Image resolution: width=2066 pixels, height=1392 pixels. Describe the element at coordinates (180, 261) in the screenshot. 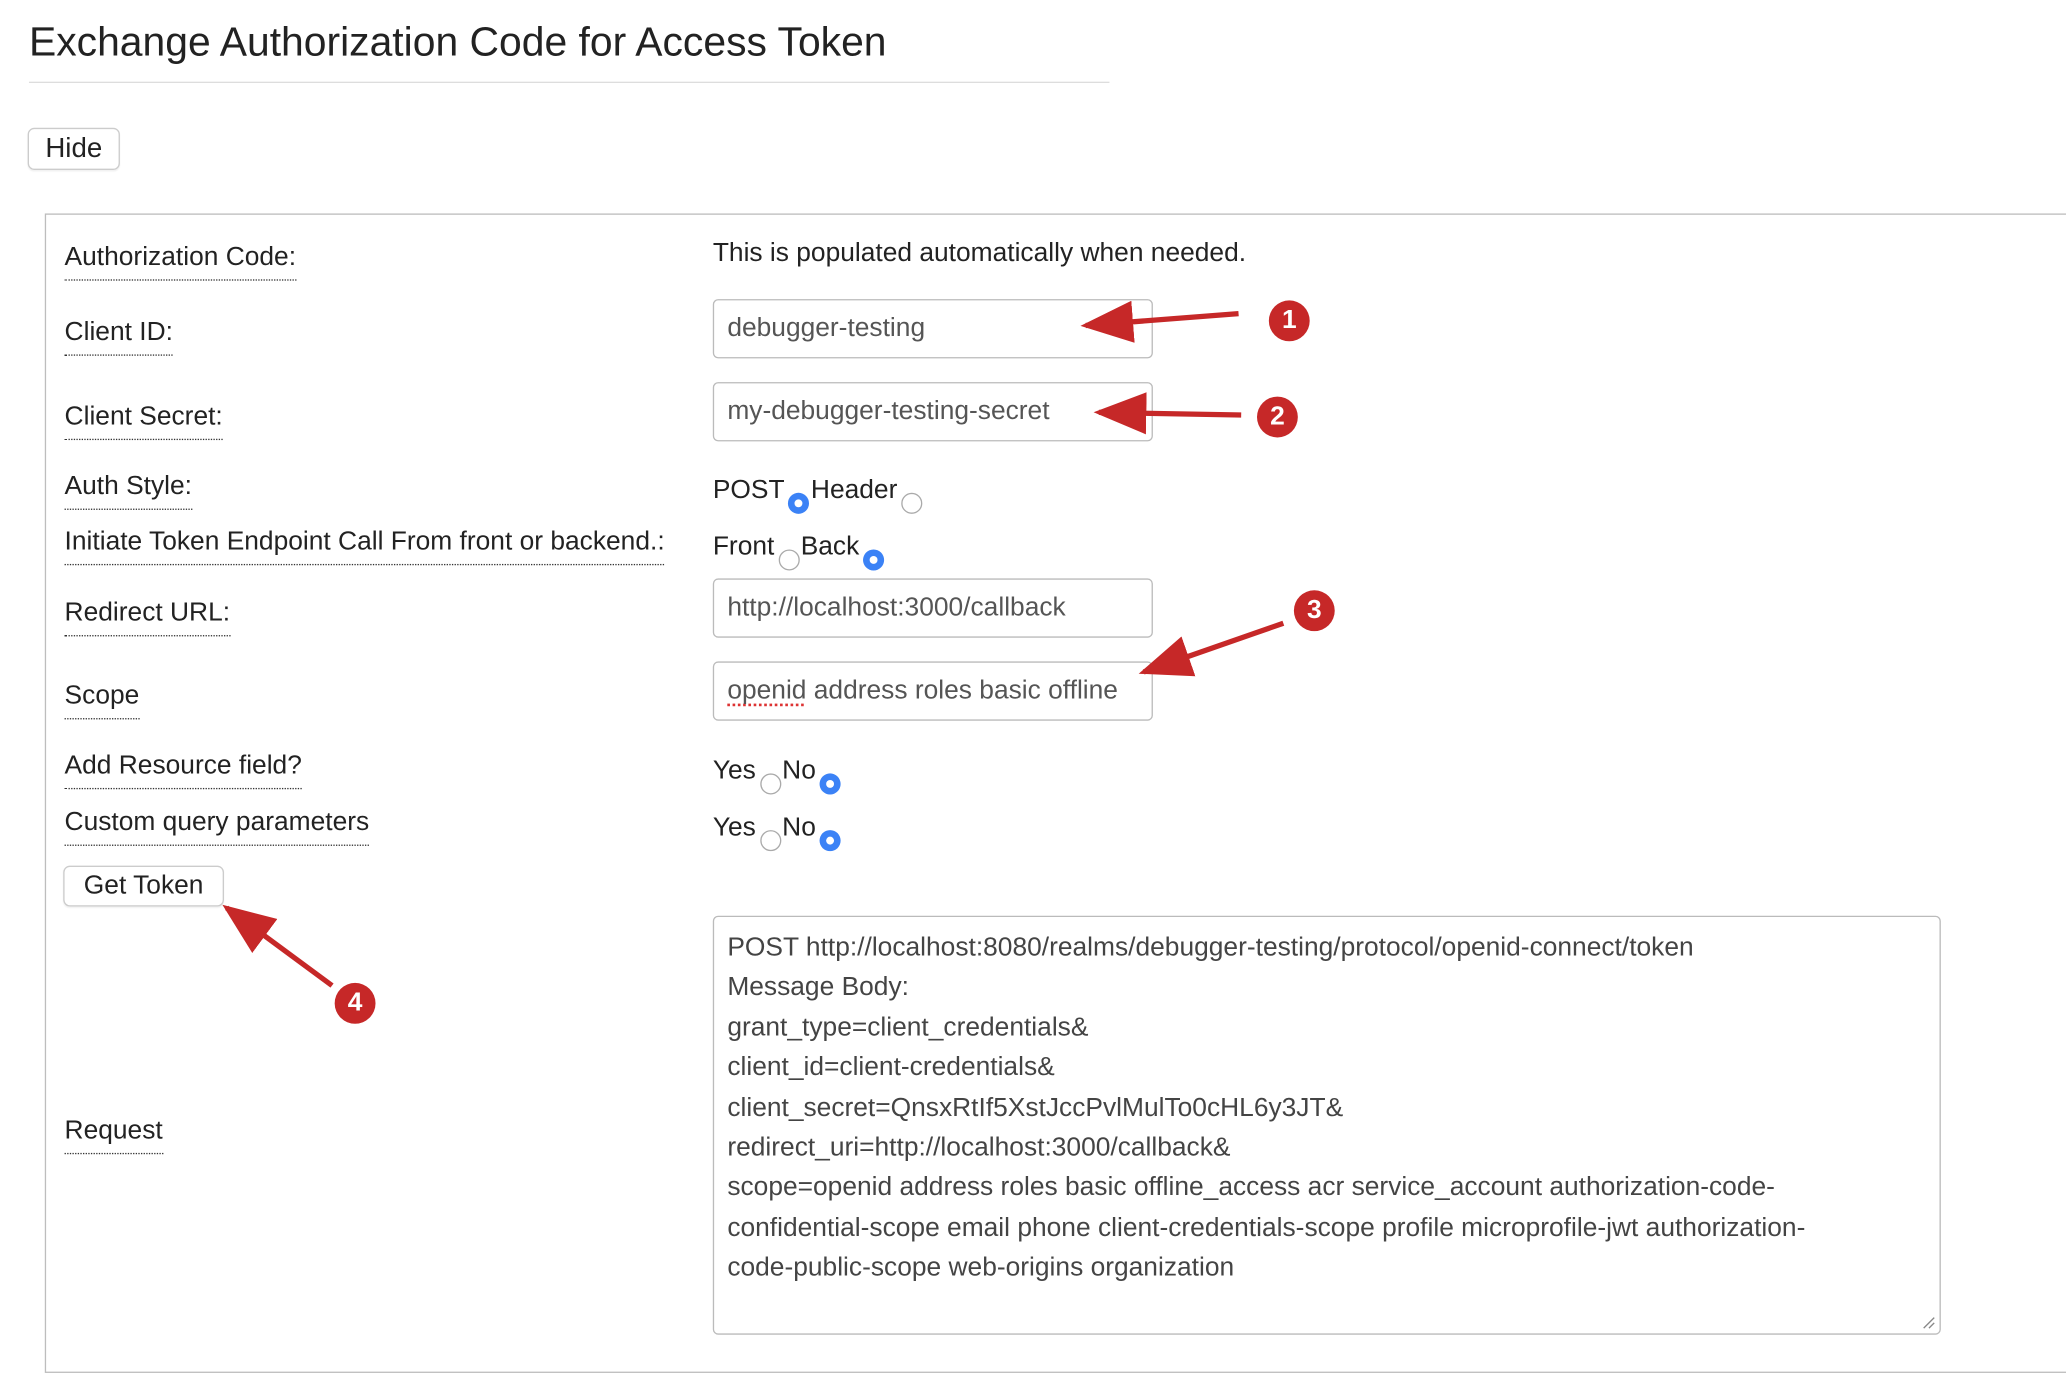

I see `auth-code-label: Authorization Code:` at that location.